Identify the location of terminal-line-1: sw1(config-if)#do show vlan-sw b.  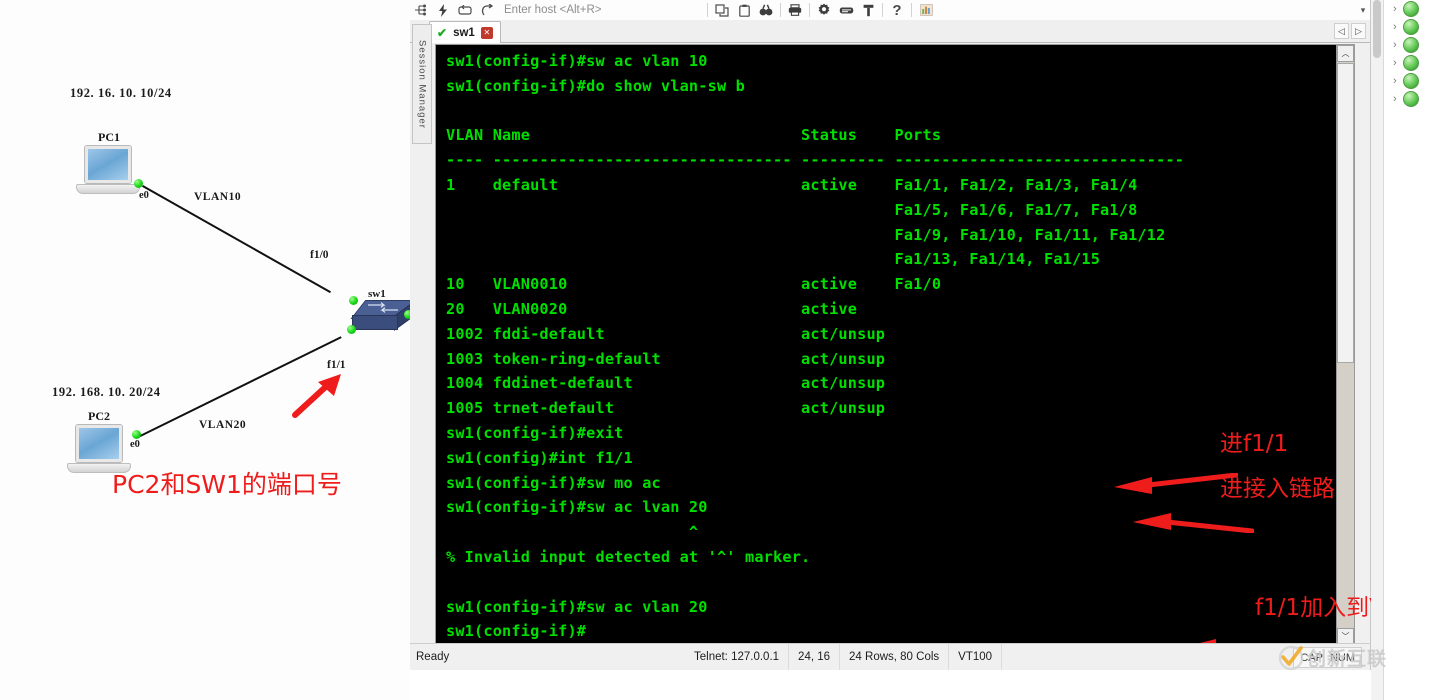
(595, 85).